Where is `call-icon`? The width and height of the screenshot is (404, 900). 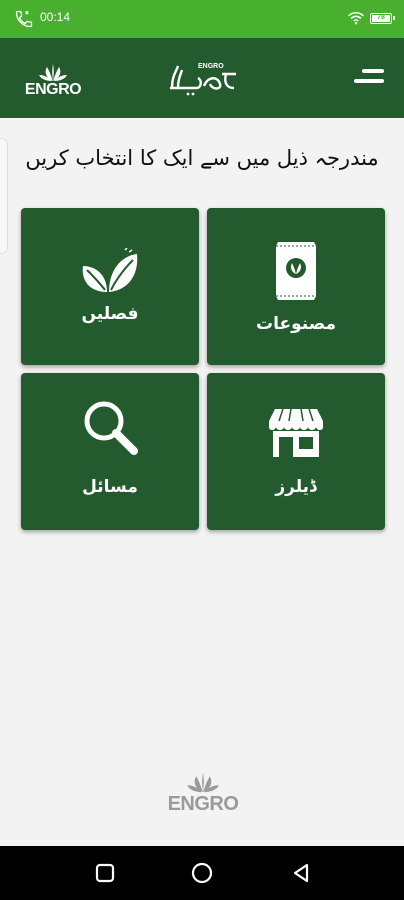
call-icon is located at coordinates (24, 19).